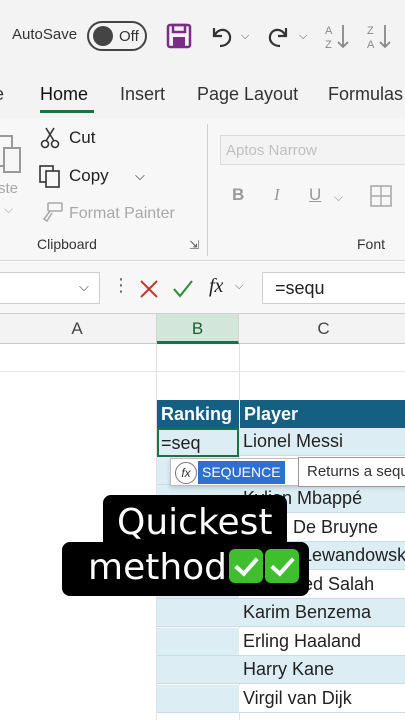 The image size is (405, 720). I want to click on italic-button: I, so click(277, 195).